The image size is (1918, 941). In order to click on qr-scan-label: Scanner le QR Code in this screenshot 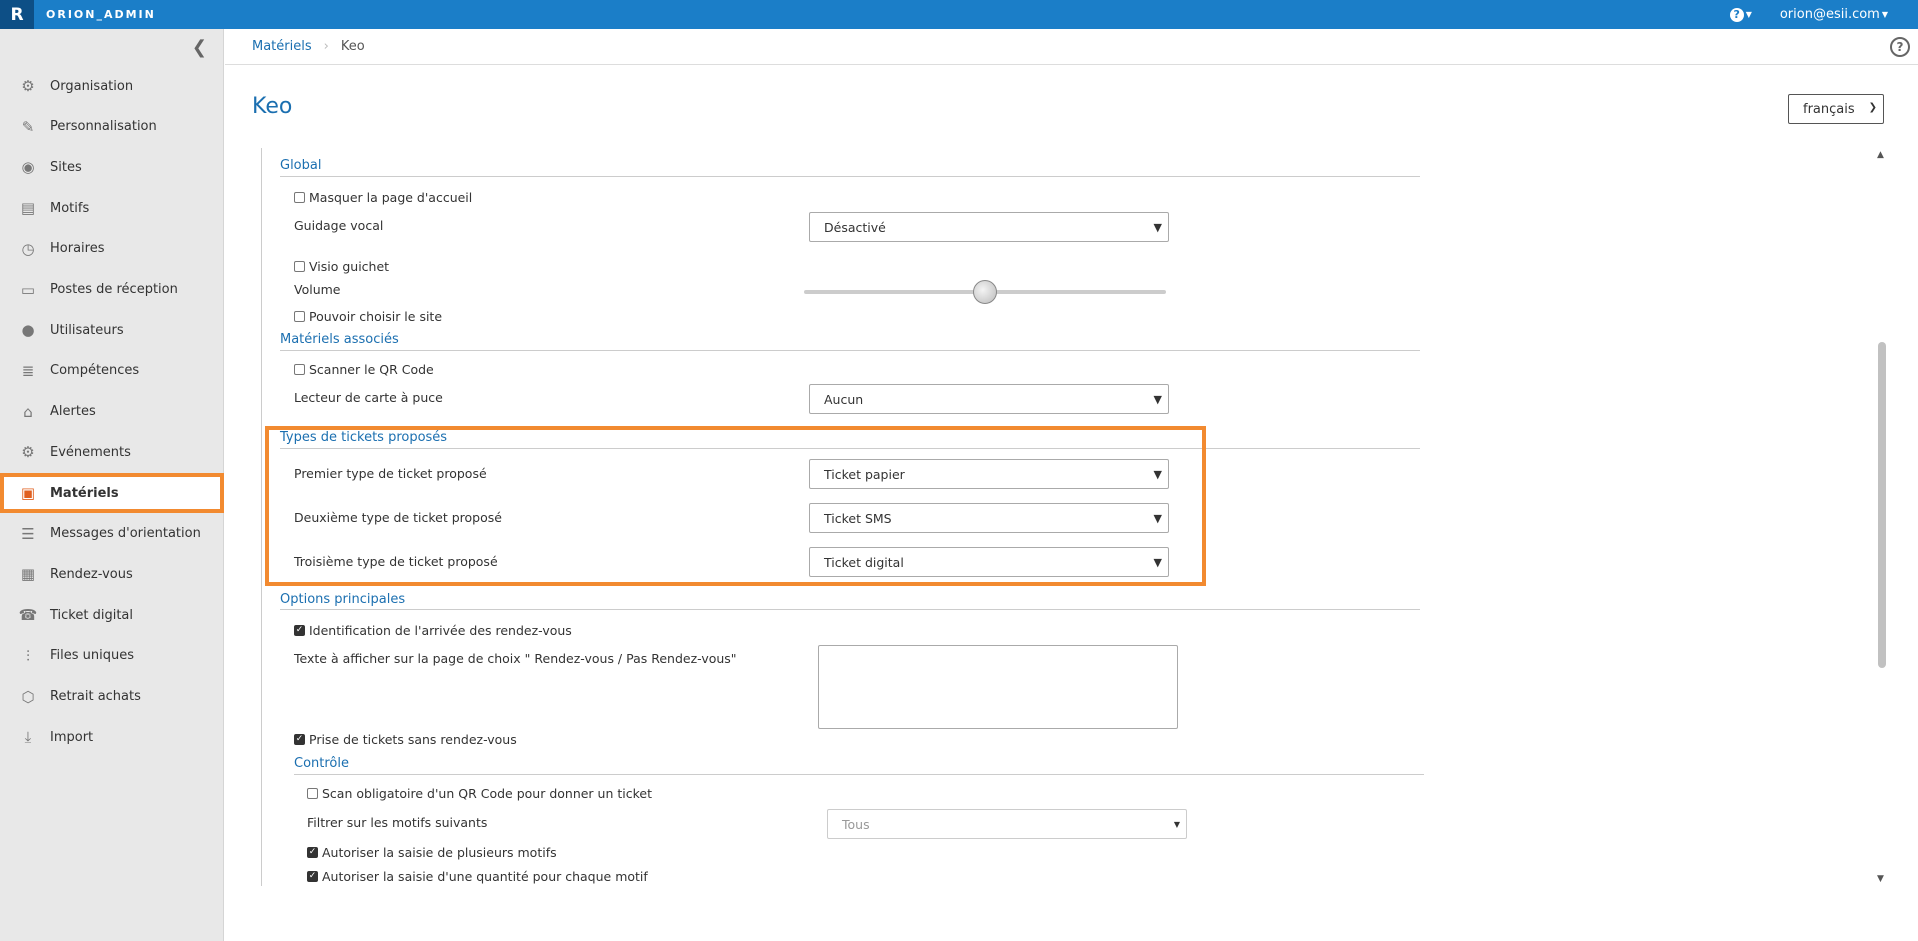, I will do `click(371, 369)`.